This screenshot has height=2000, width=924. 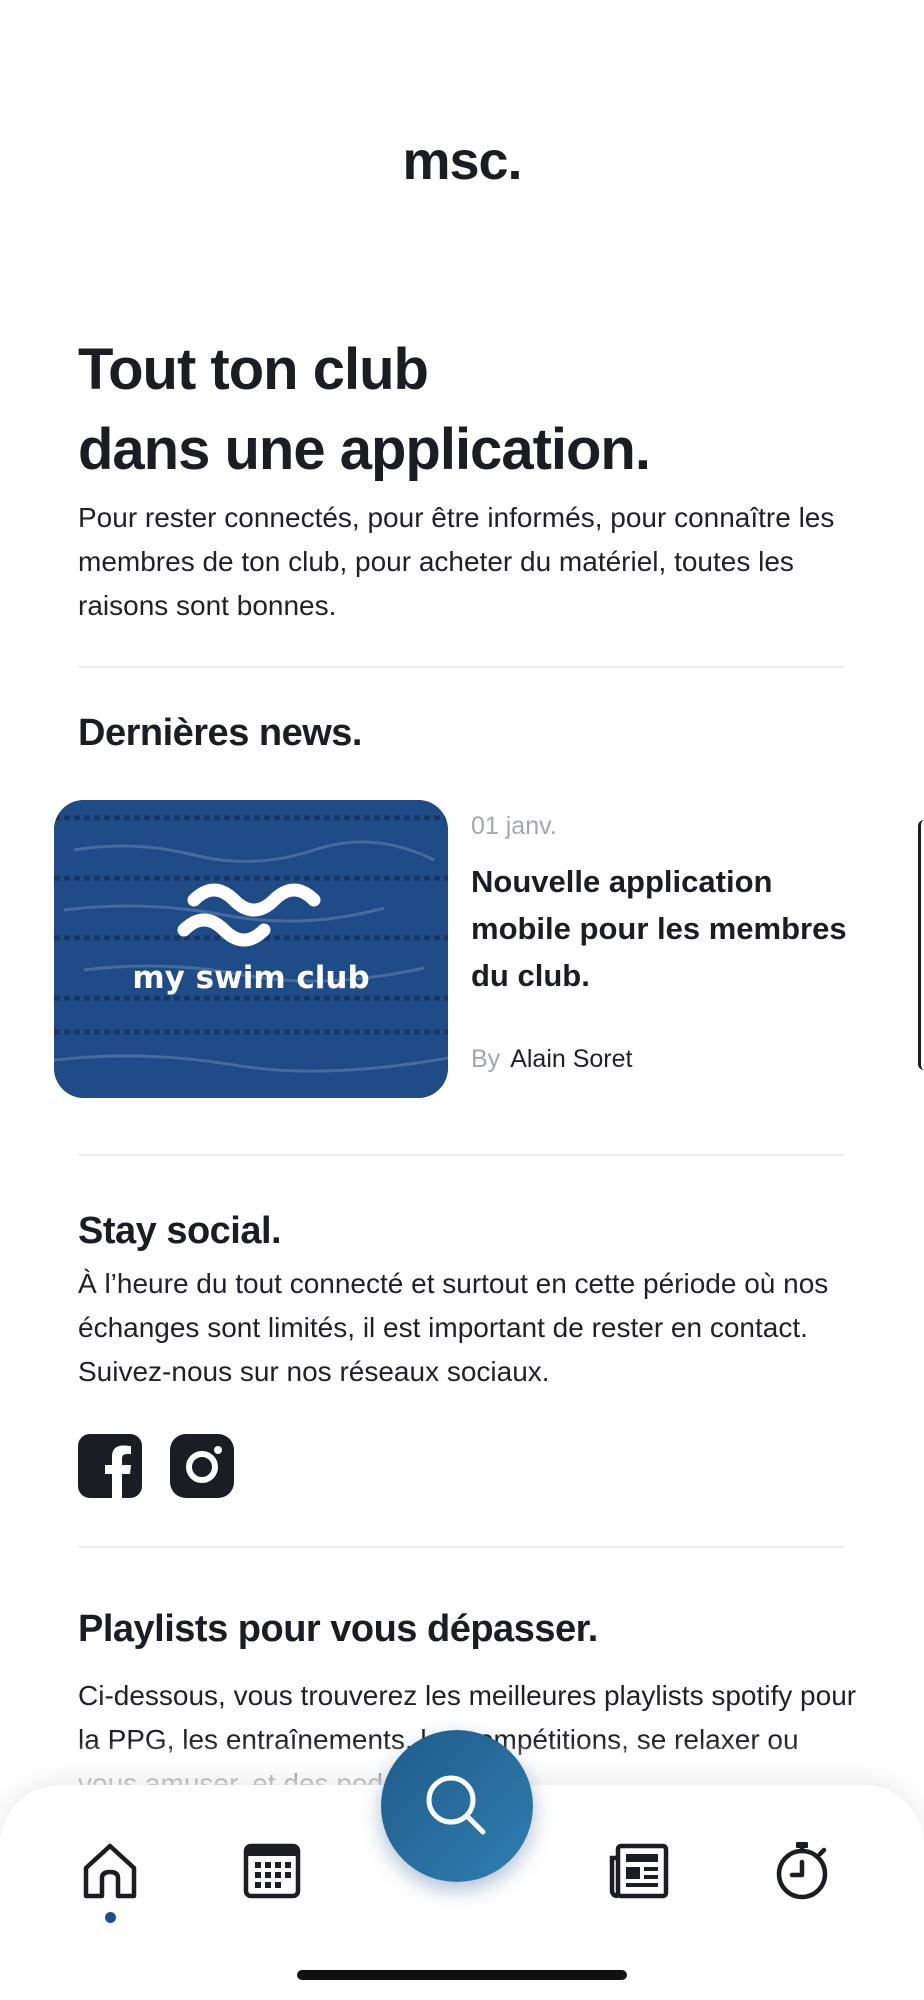 I want to click on news-author: Alain Soret, so click(x=571, y=1059).